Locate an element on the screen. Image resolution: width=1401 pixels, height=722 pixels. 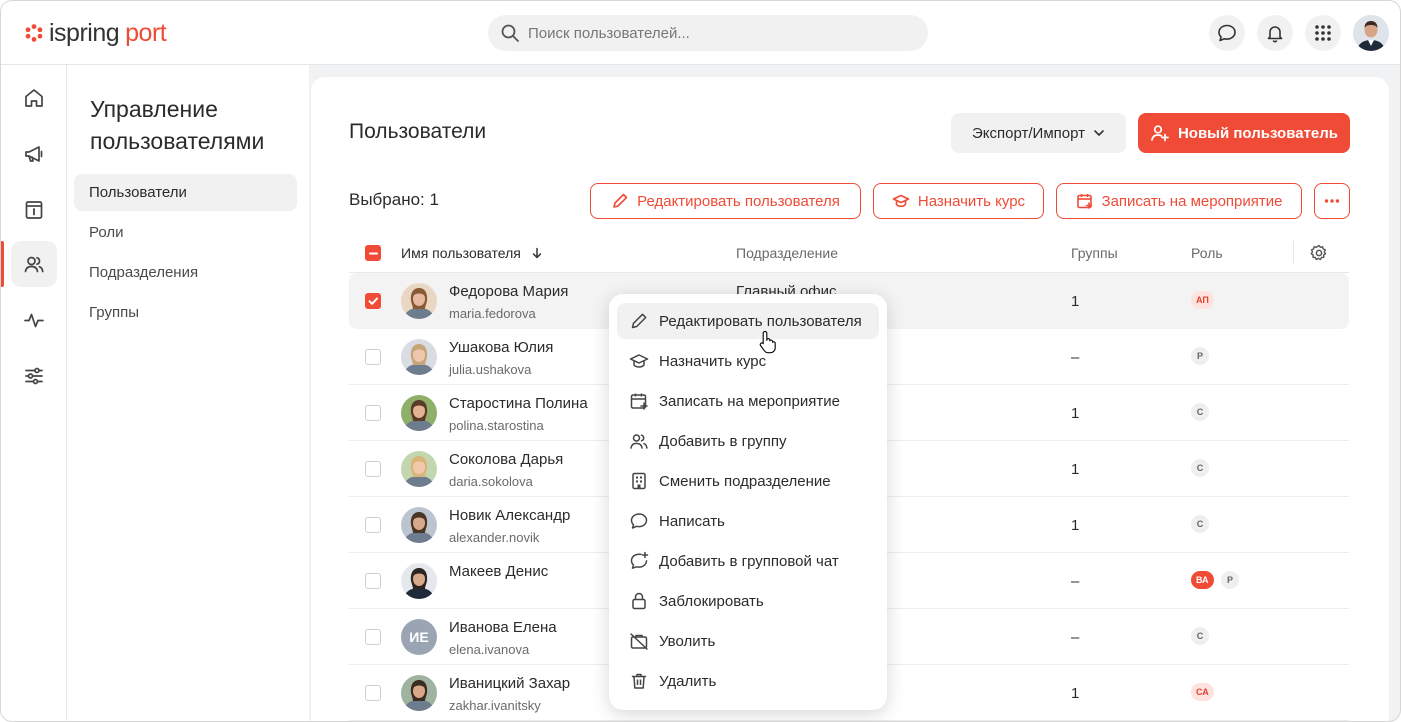
menu-edit-user-label: Редактировать пользователя is located at coordinates (760, 321).